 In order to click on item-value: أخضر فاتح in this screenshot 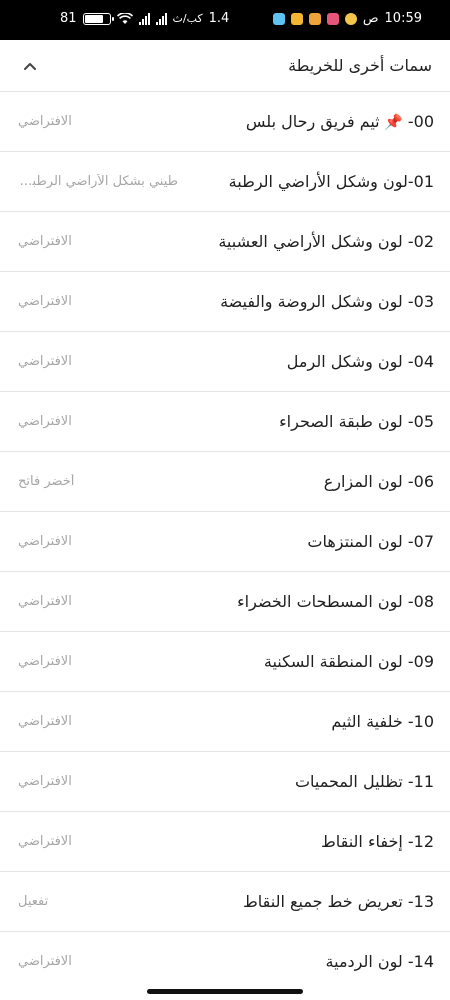, I will do `click(46, 481)`.